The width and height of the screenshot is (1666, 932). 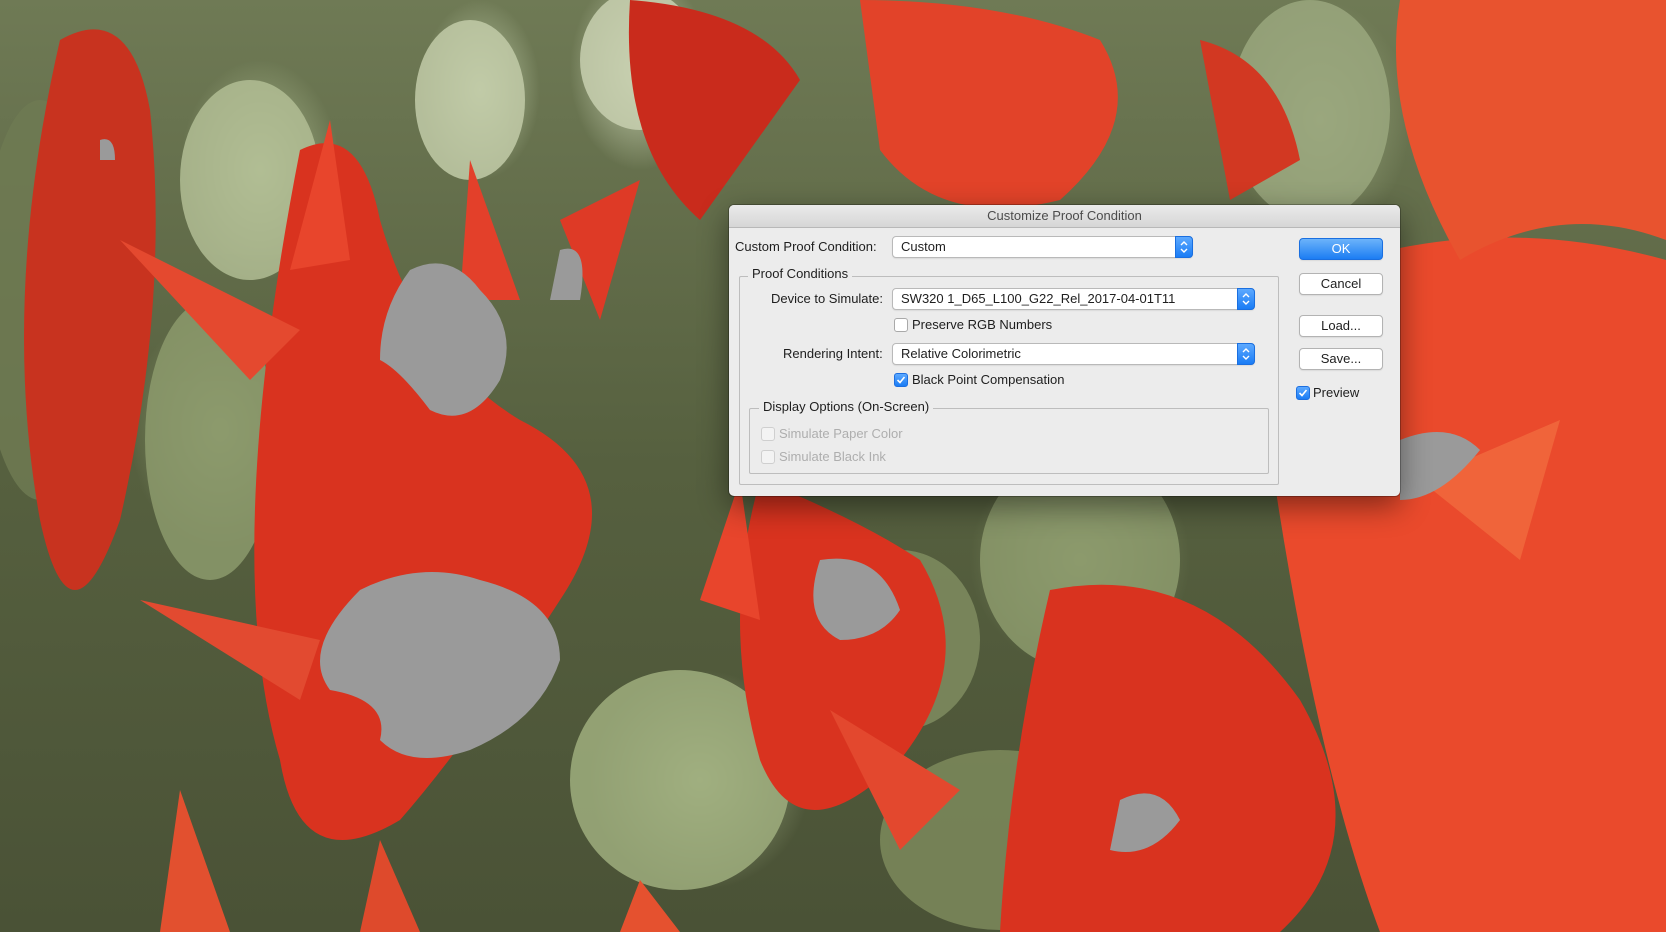 I want to click on custom-proof-condition-value: Custom, so click(x=923, y=246).